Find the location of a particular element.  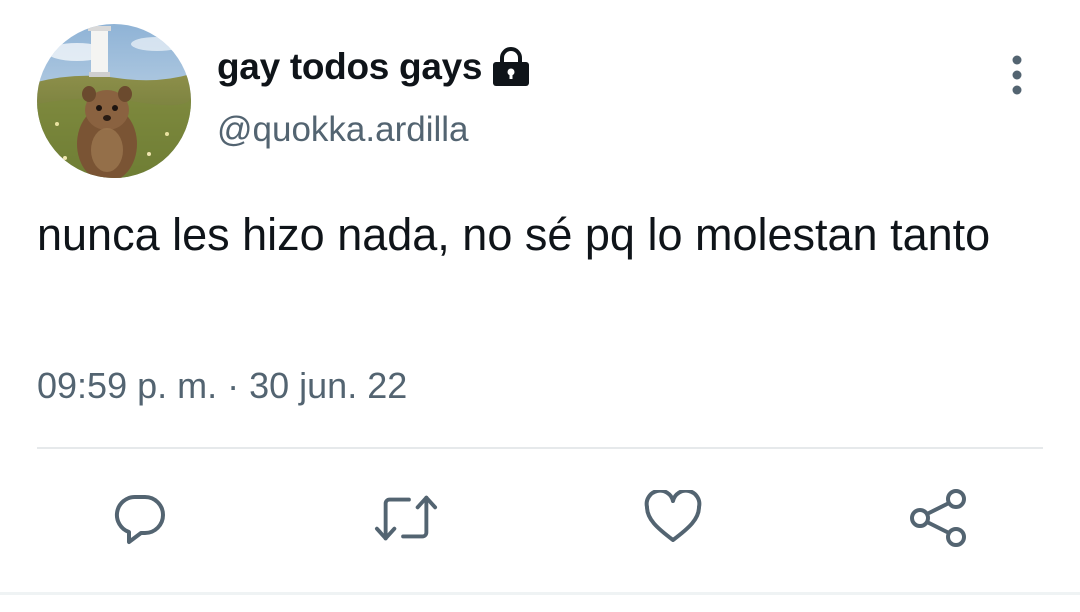

divider is located at coordinates (540, 448).